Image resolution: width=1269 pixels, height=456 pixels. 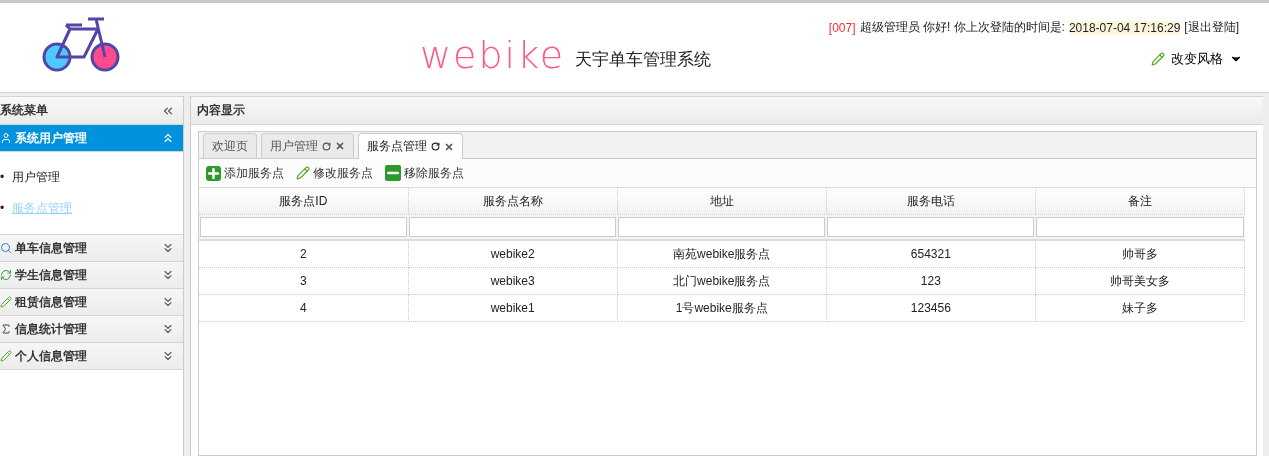 I want to click on menu-group: 个人信息管理, so click(x=91, y=356).